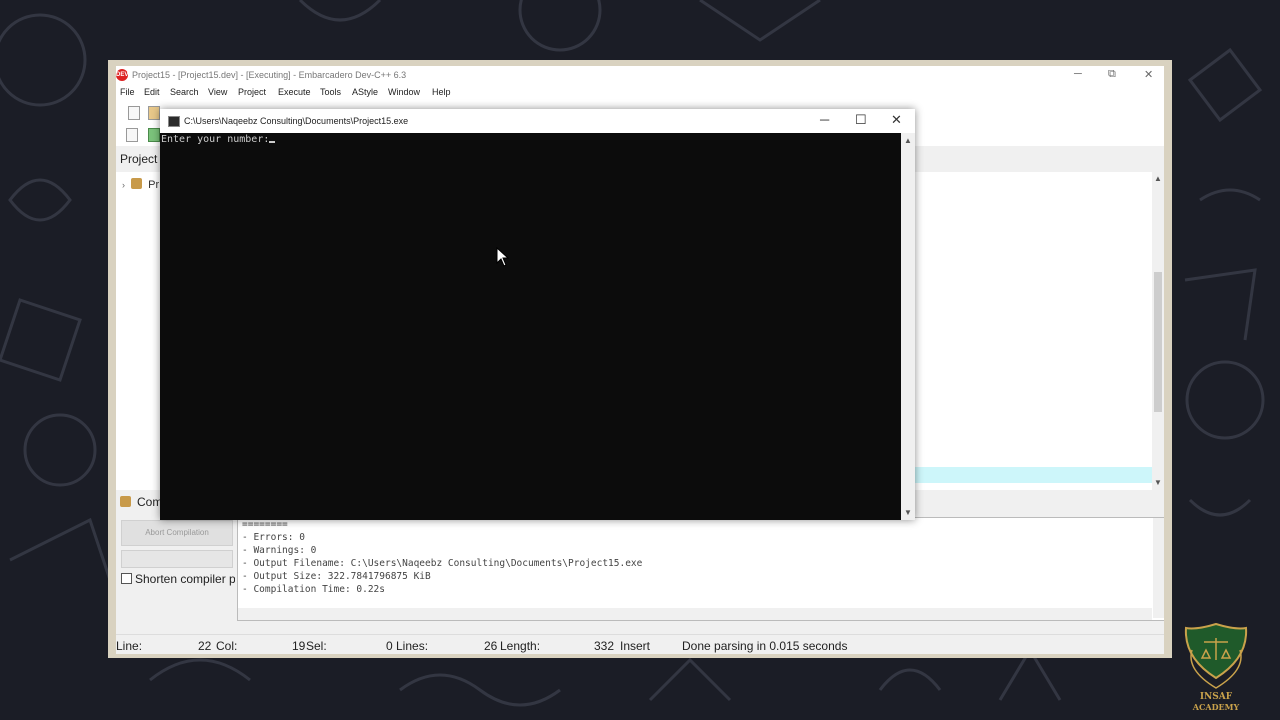 The width and height of the screenshot is (1280, 720). Describe the element at coordinates (1158, 568) in the screenshot. I see `log-vertical-scrollbar` at that location.